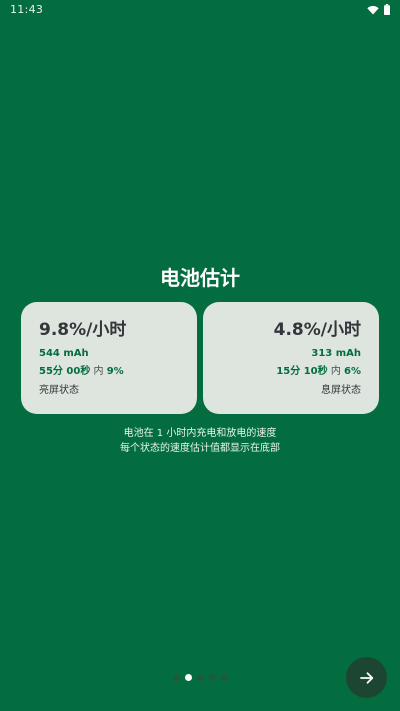 This screenshot has height=711, width=400. I want to click on screen-off-state-label: 息屏状态, so click(341, 390).